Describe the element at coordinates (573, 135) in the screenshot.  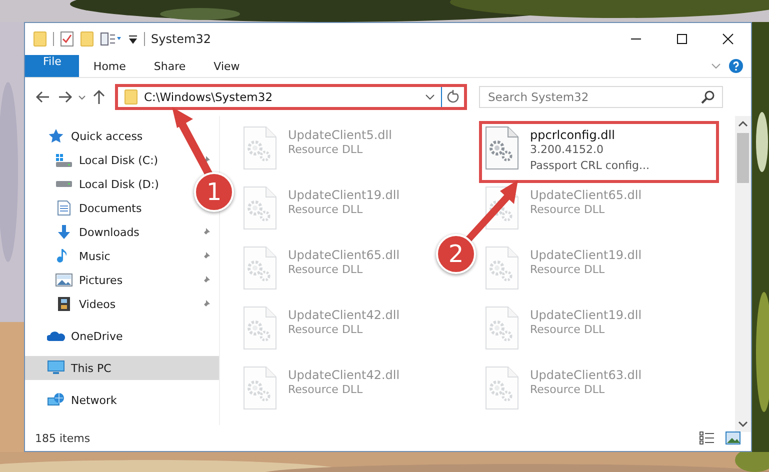
I see `file-name: ppcrlconfig.dll` at that location.